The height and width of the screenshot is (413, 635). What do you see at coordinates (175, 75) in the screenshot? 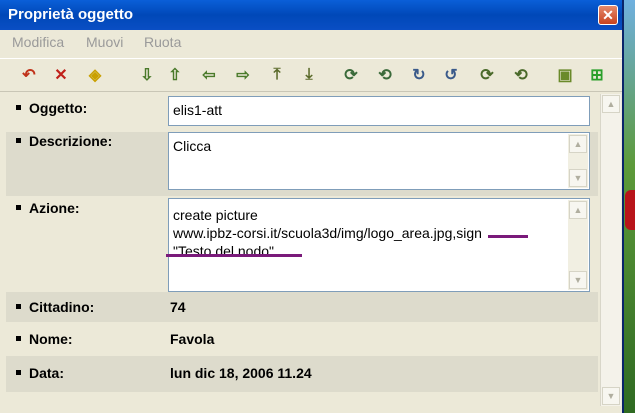
I see `move-up-icon: ⇧` at bounding box center [175, 75].